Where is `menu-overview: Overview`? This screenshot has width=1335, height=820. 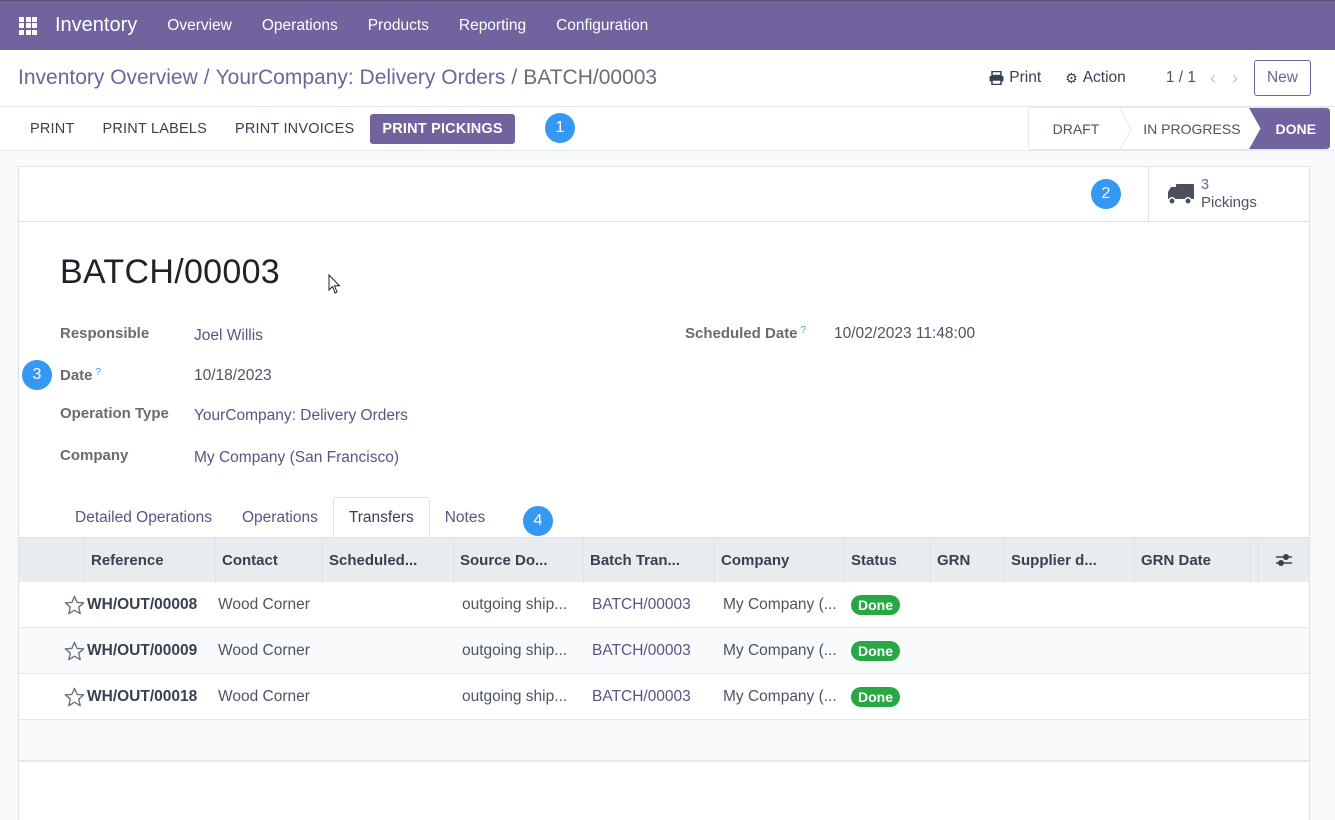
menu-overview: Overview is located at coordinates (199, 26).